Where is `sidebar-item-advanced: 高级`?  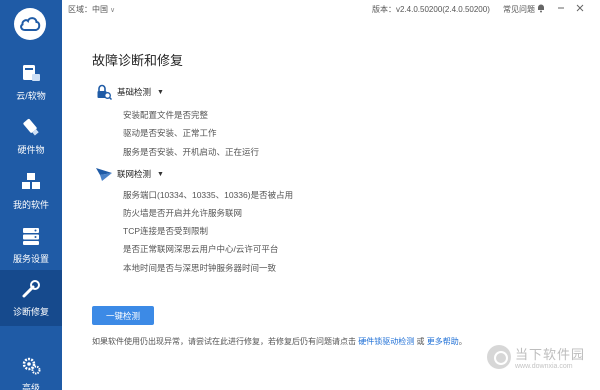 sidebar-item-advanced: 高级 is located at coordinates (31, 368).